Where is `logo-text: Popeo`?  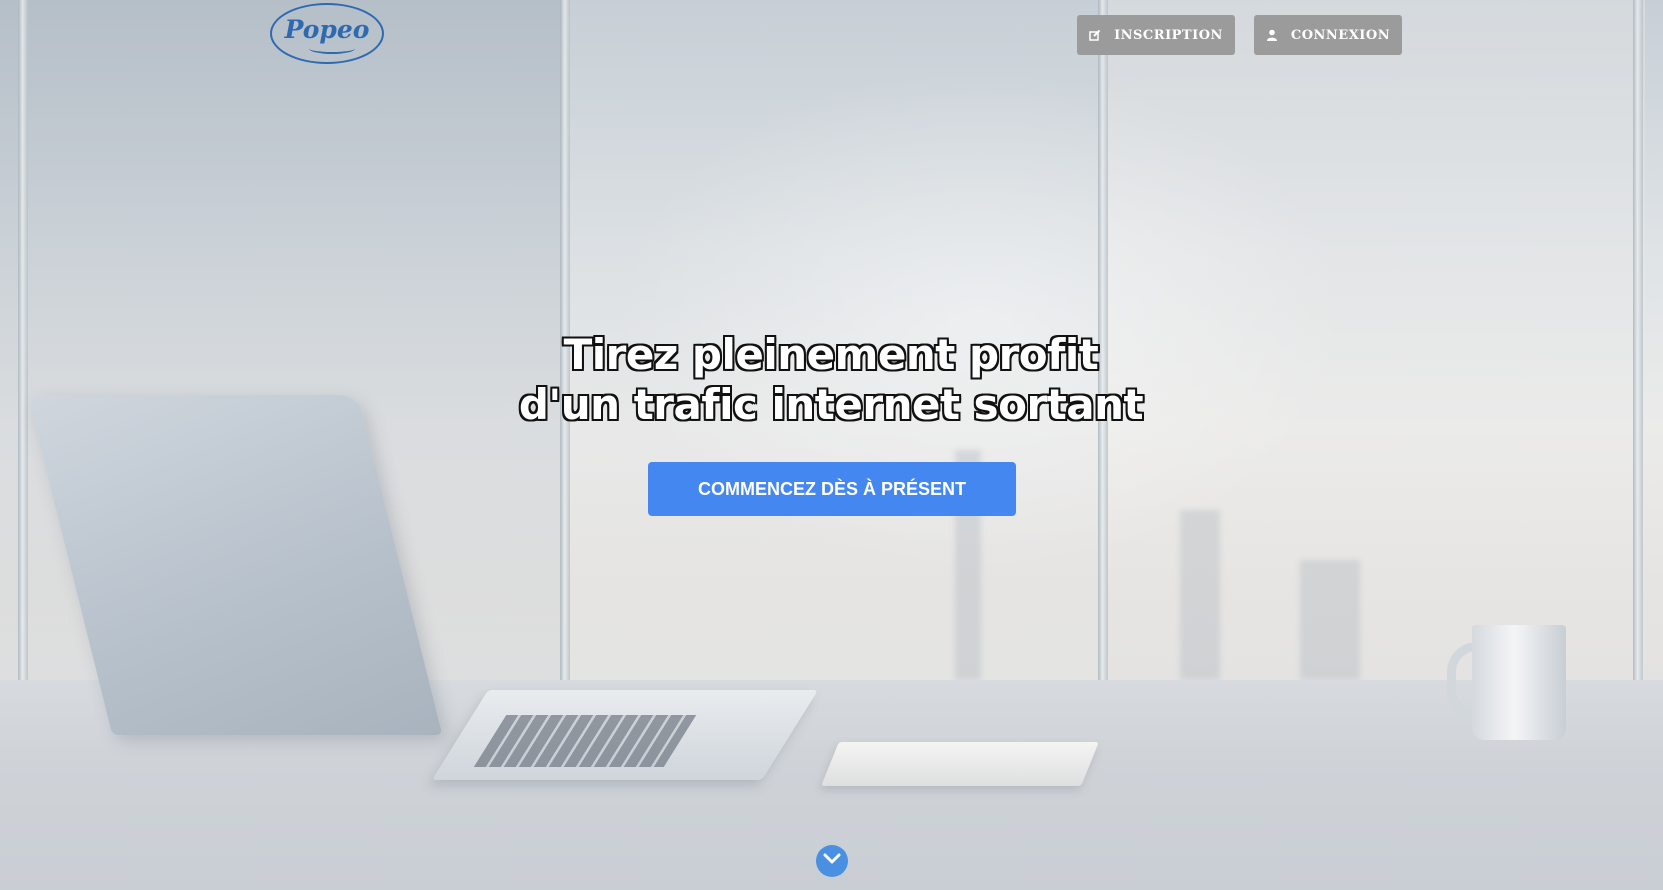
logo-text: Popeo is located at coordinates (327, 29).